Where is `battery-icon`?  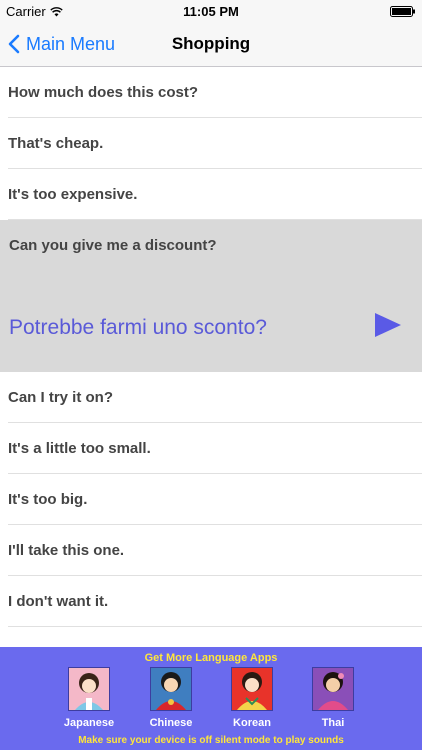 battery-icon is located at coordinates (402, 11).